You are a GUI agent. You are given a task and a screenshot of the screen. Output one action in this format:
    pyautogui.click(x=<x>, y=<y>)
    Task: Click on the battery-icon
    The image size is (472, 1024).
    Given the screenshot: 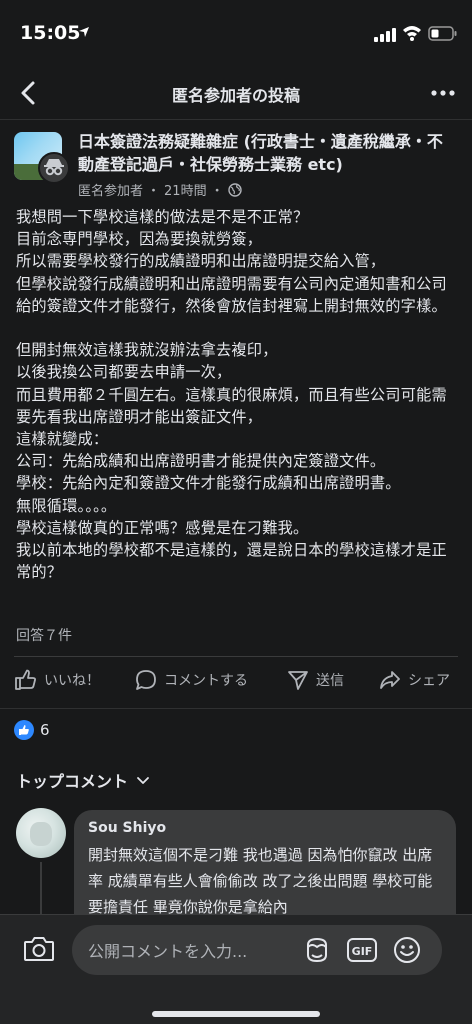 What is the action you would take?
    pyautogui.click(x=442, y=33)
    